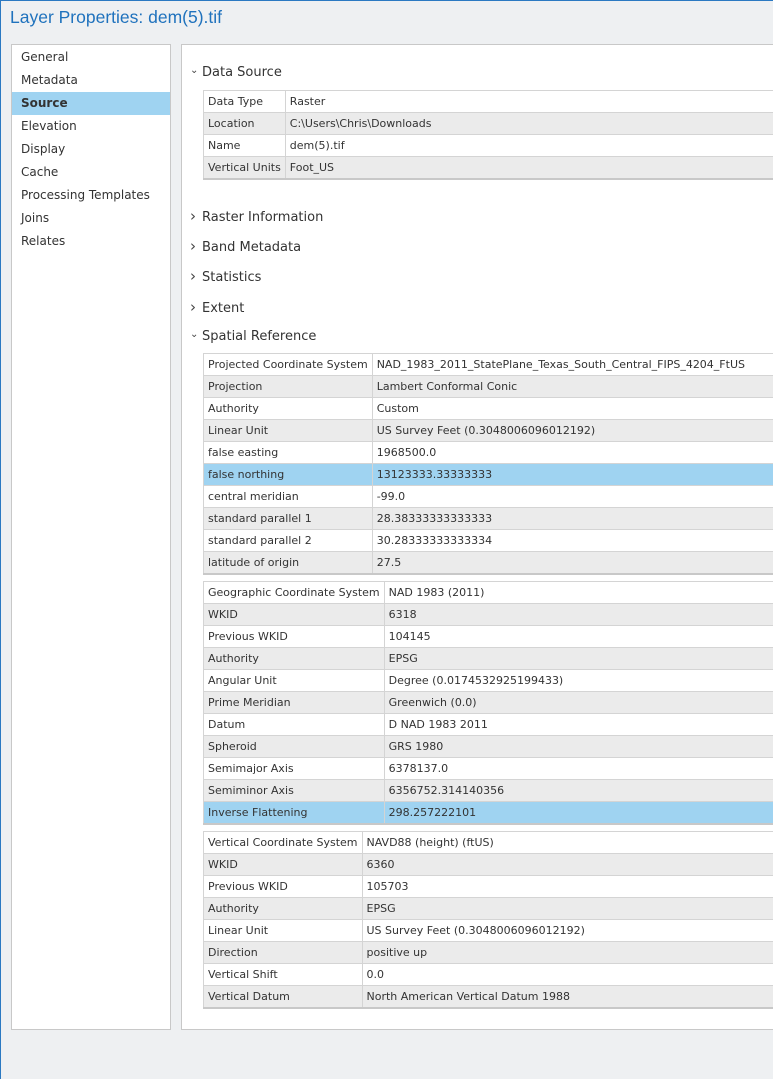  What do you see at coordinates (294, 812) in the screenshot?
I see `property-name: Inverse Flattening` at bounding box center [294, 812].